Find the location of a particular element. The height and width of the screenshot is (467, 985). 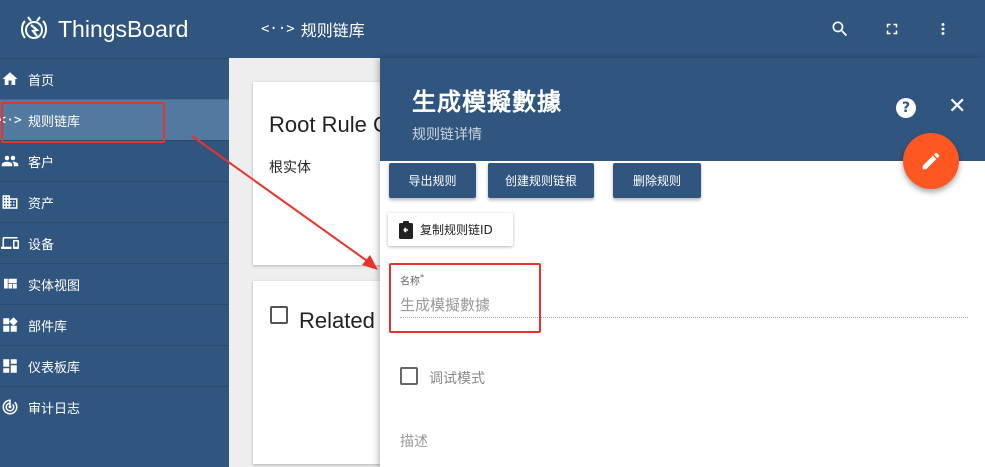

search-icon is located at coordinates (840, 29).